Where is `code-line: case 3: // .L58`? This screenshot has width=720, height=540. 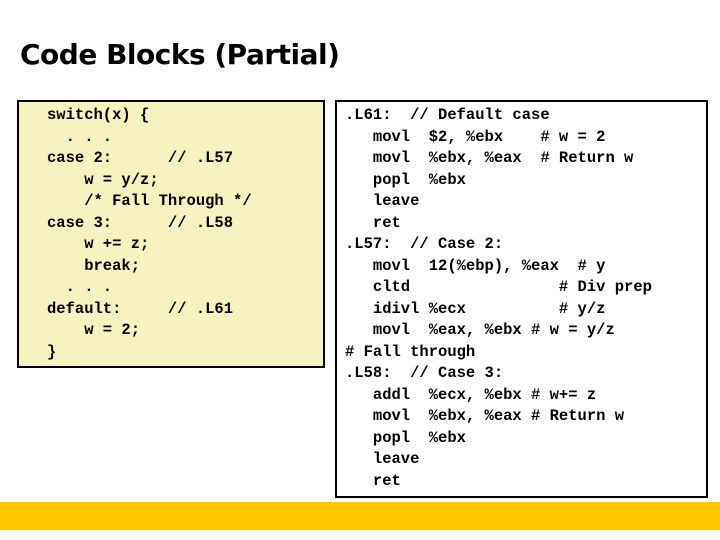
code-line: case 3: // .L58 is located at coordinates (140, 222).